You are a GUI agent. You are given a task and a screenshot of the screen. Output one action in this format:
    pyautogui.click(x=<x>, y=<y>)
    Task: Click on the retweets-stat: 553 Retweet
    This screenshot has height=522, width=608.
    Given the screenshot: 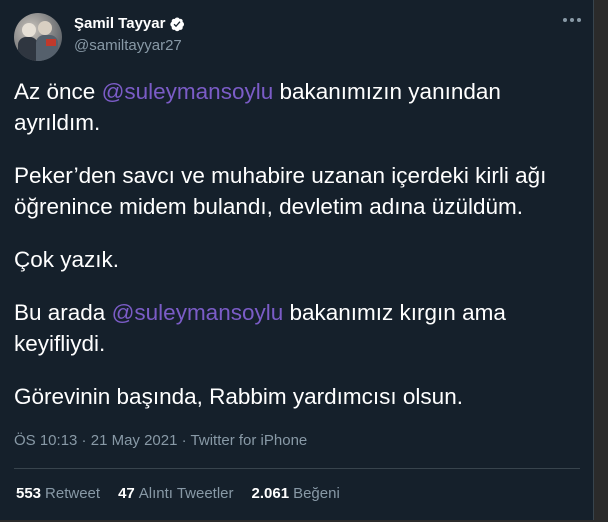 What is the action you would take?
    pyautogui.click(x=58, y=493)
    